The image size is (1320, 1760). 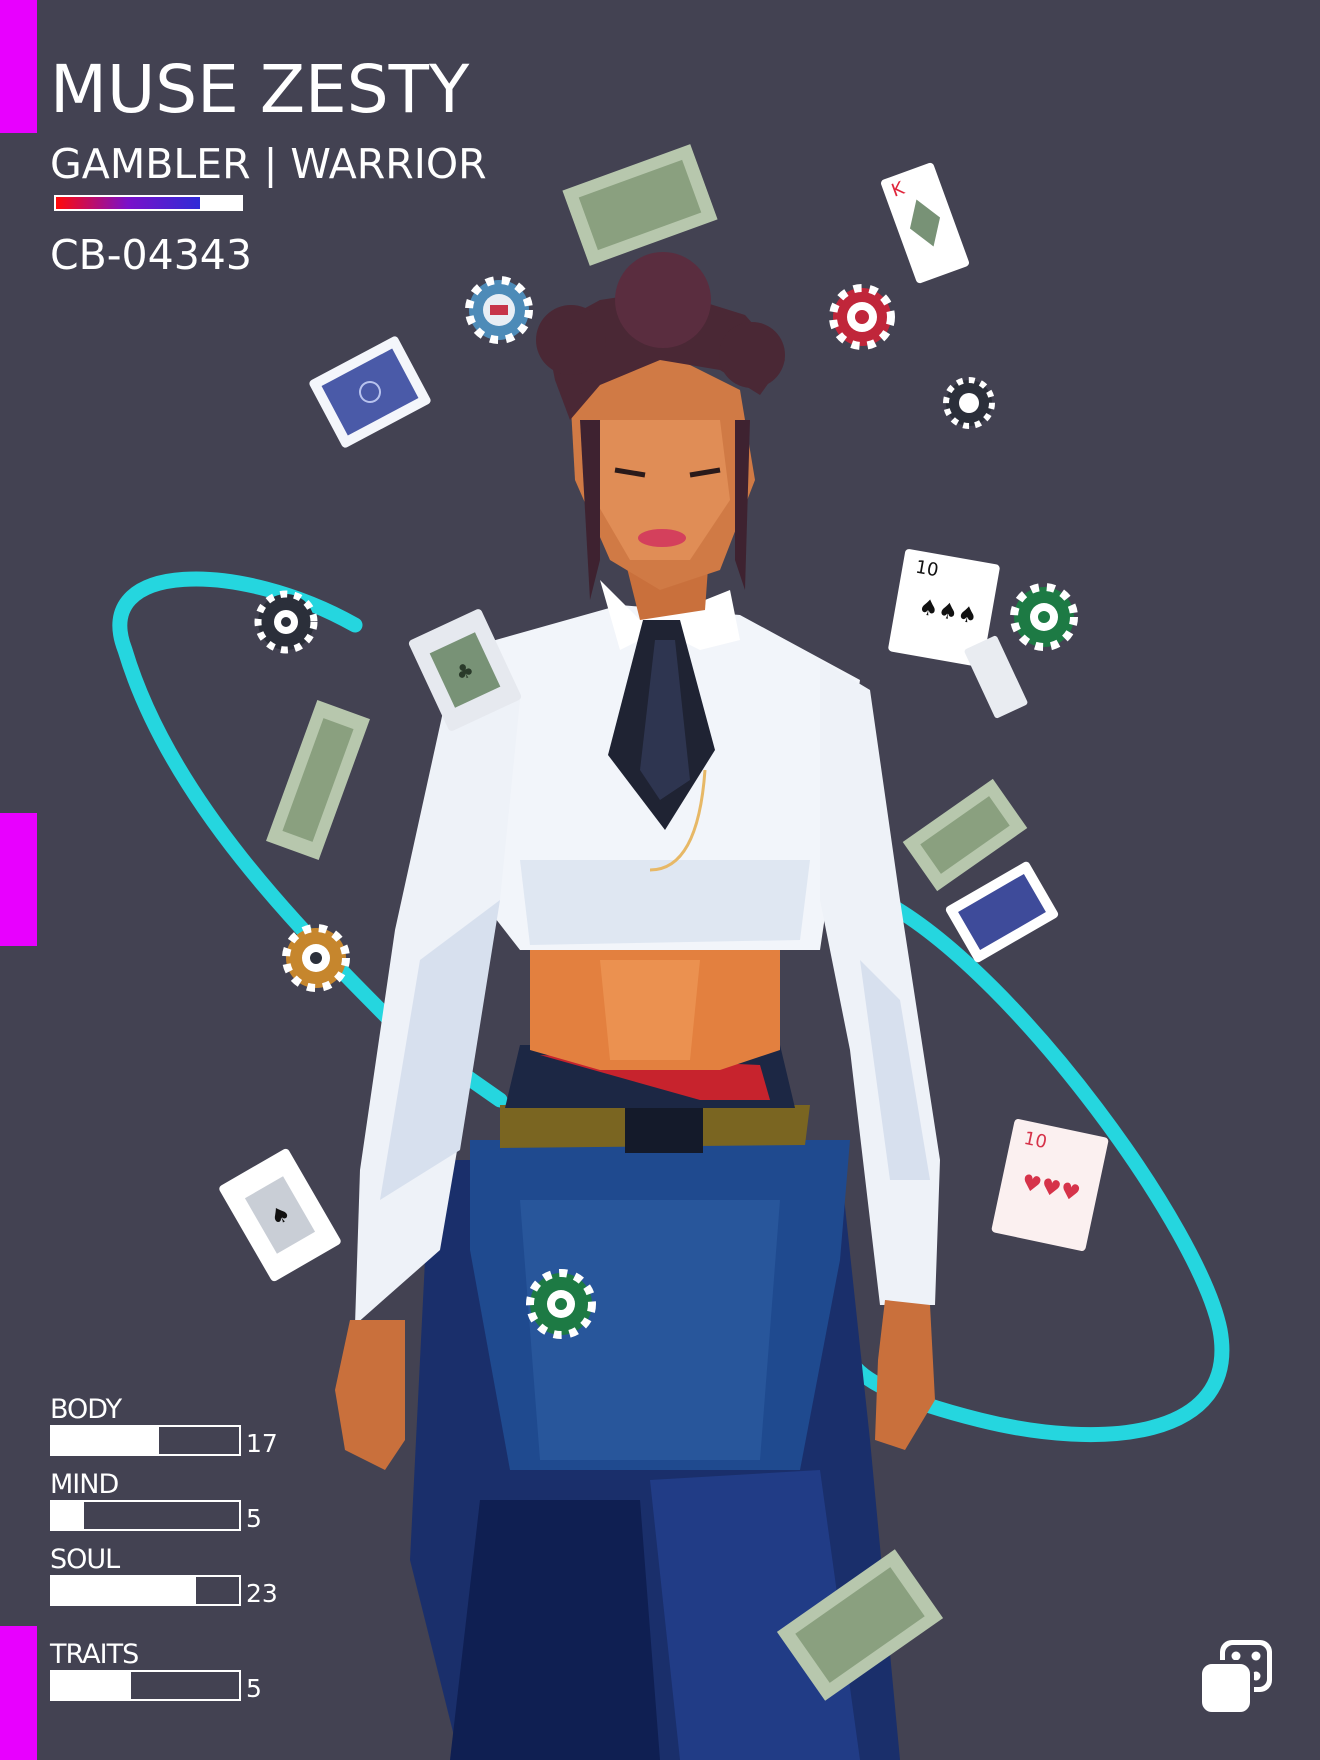 I want to click on stat-mind: MIND 5, so click(x=180, y=1505).